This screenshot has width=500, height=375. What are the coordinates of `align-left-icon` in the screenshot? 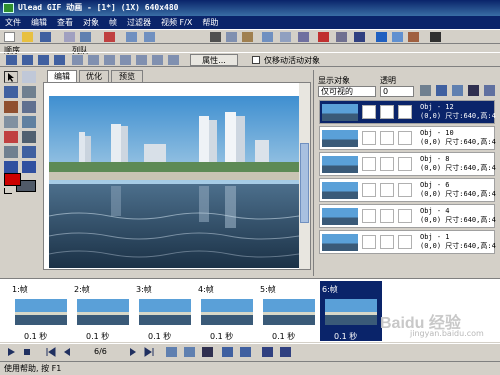 It's located at (77, 60).